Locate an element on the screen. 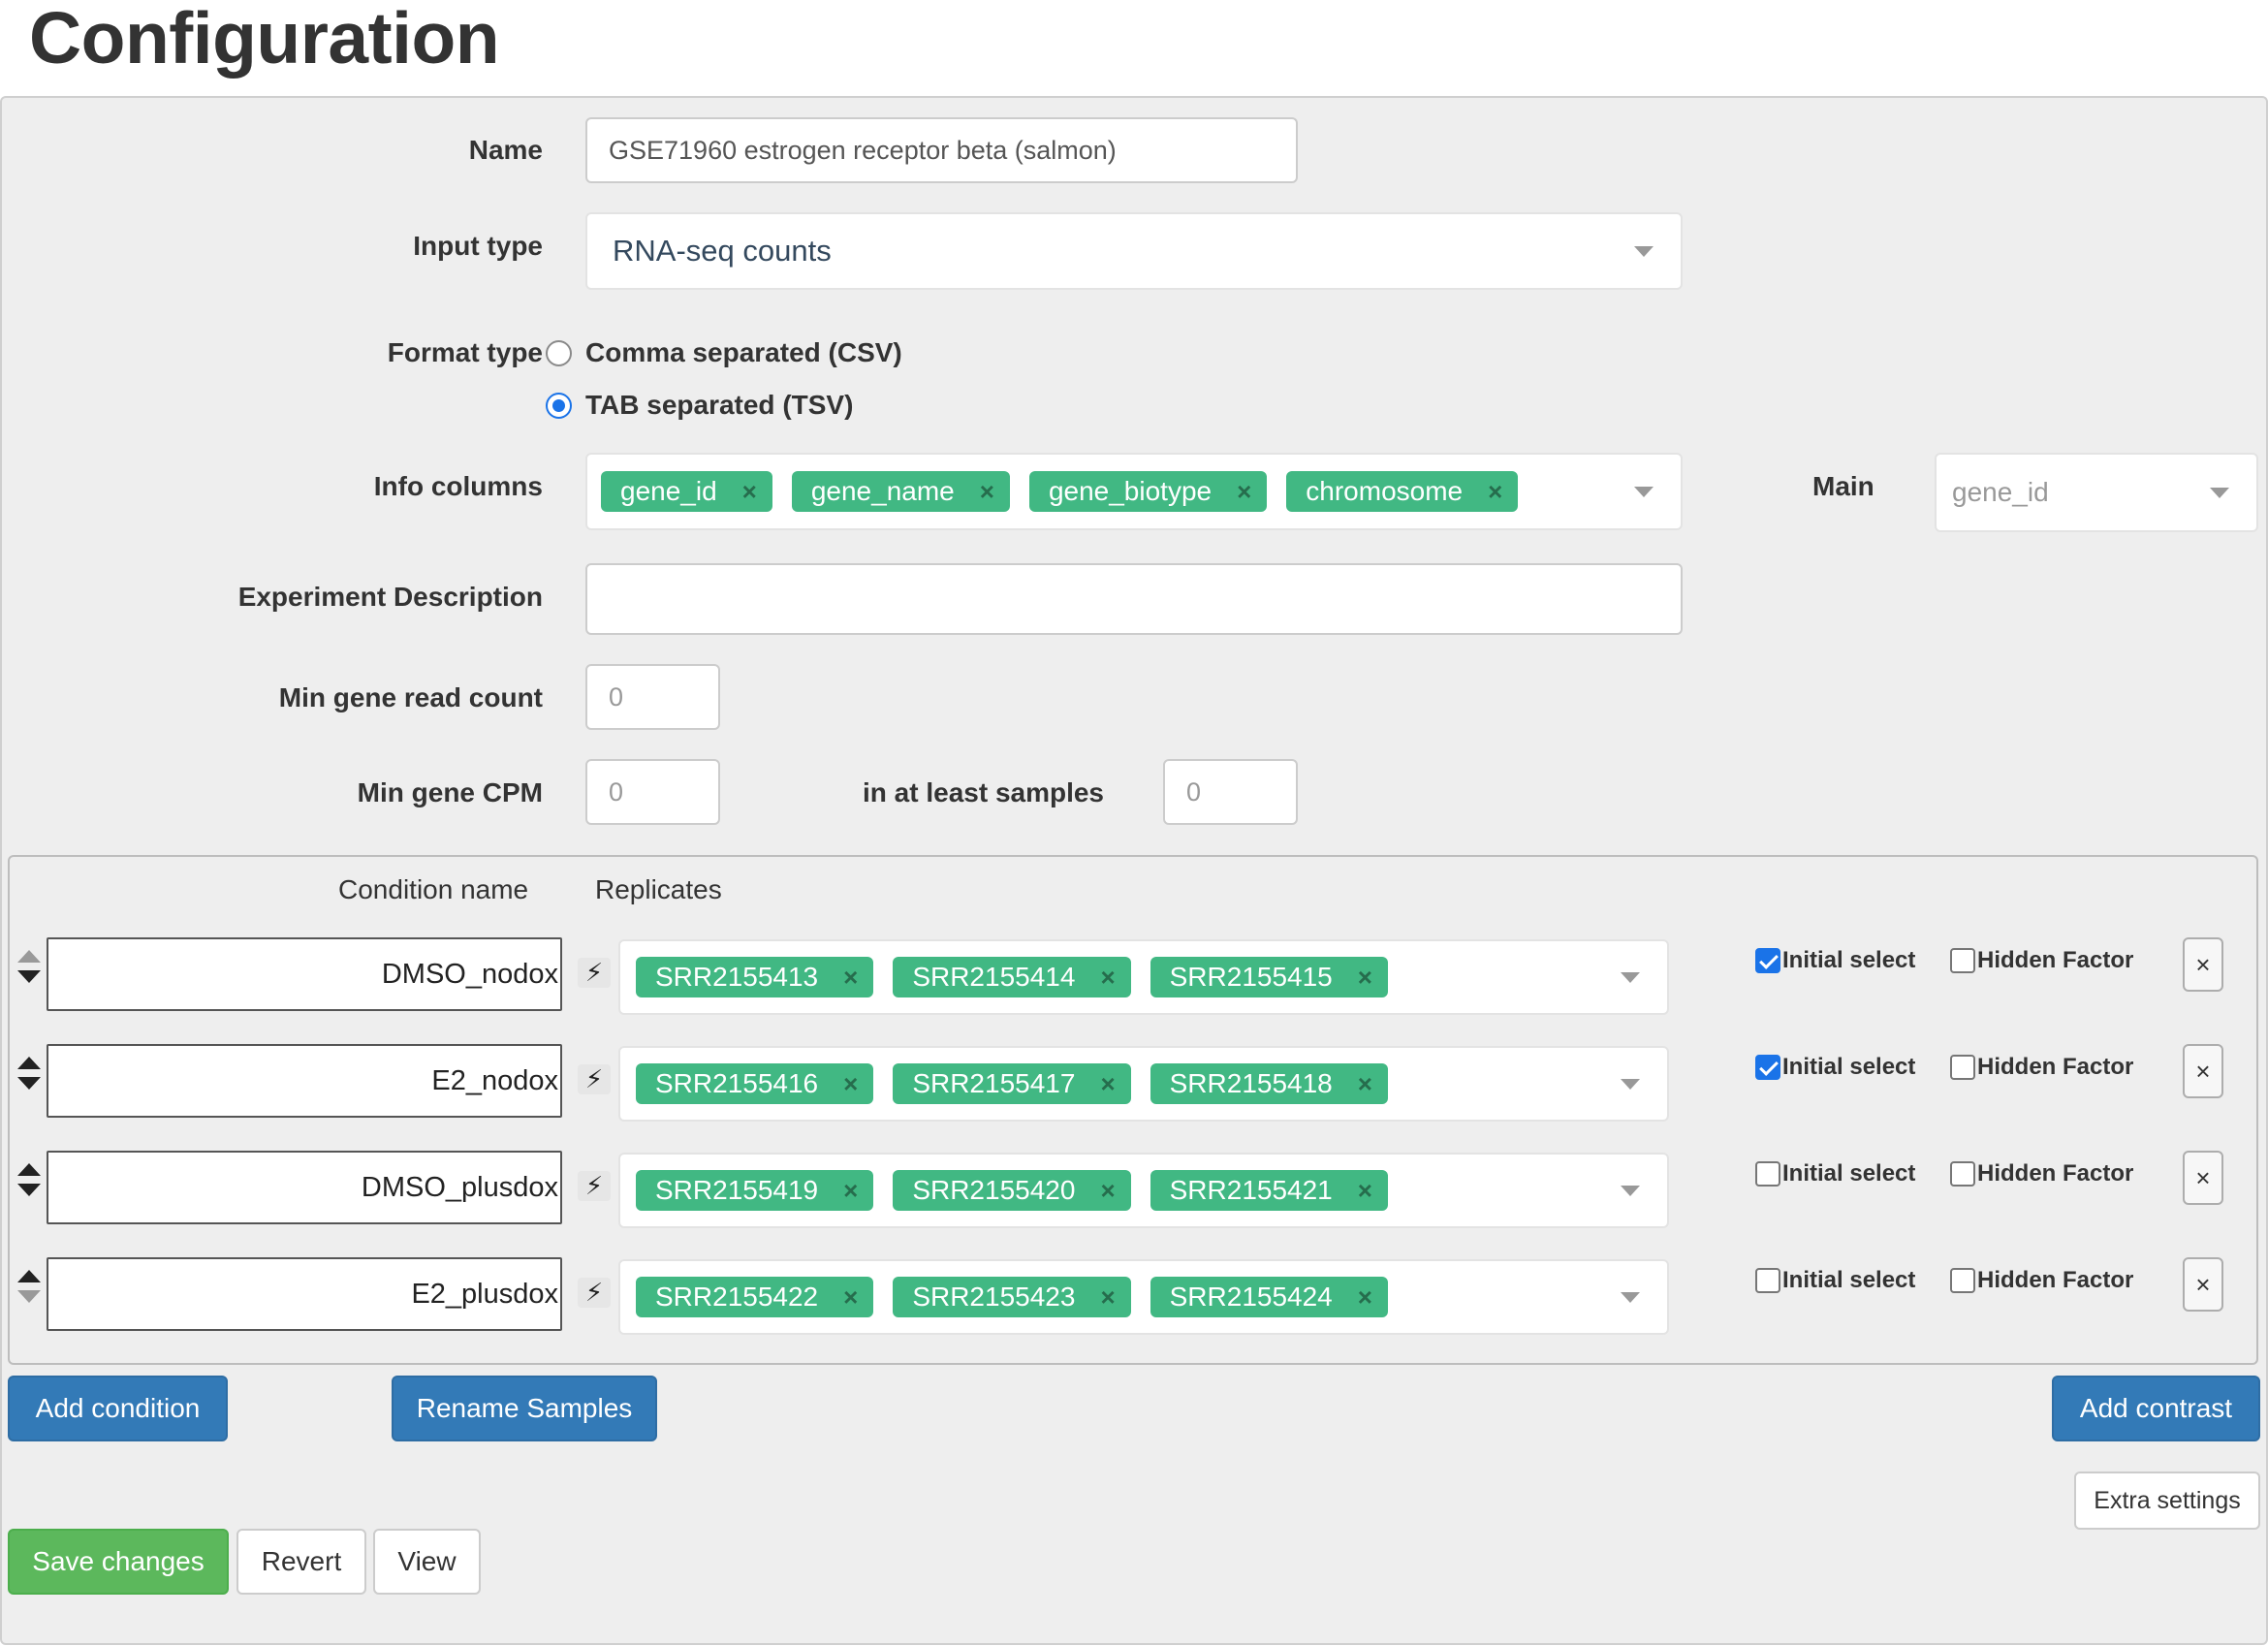 The image size is (2268, 1646). main-label: Main is located at coordinates (1843, 486).